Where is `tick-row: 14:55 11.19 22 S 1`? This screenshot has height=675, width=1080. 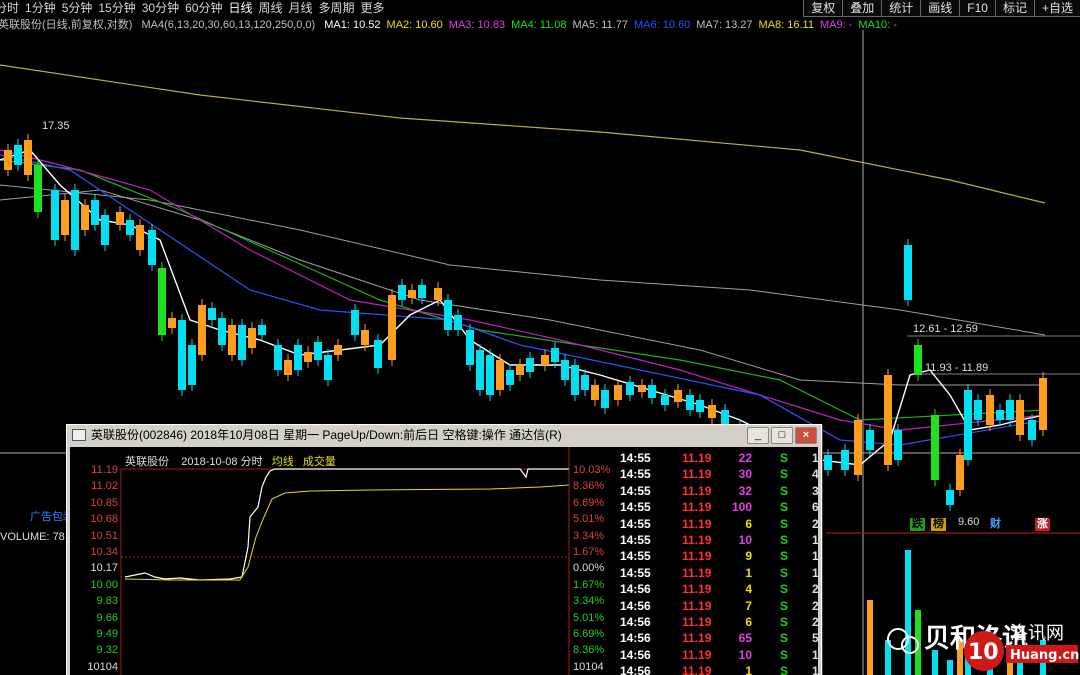
tick-row: 14:55 11.19 22 S 1 is located at coordinates (722, 459).